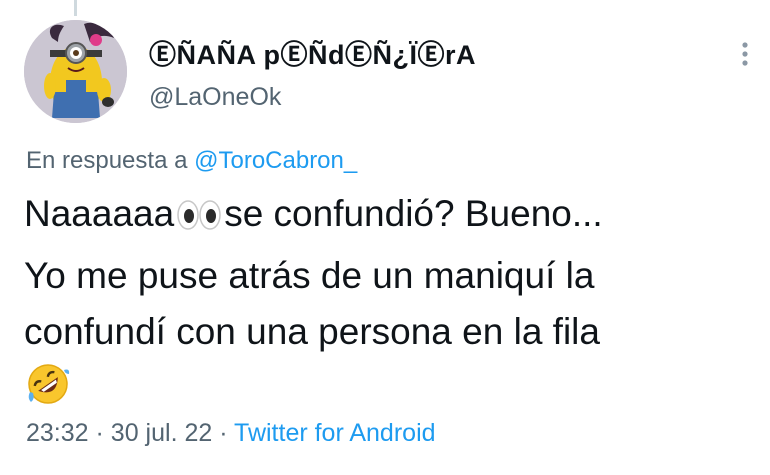 The image size is (770, 475). What do you see at coordinates (334, 433) in the screenshot?
I see `tweet-source-link: Twitter for Android` at bounding box center [334, 433].